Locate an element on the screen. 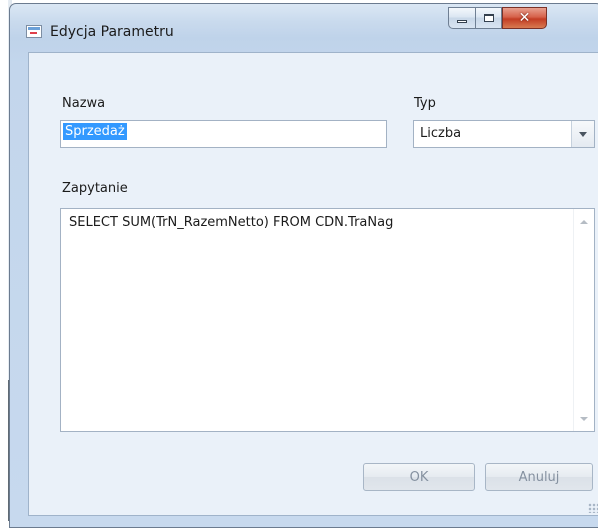  query-scrollbar is located at coordinates (583, 320).